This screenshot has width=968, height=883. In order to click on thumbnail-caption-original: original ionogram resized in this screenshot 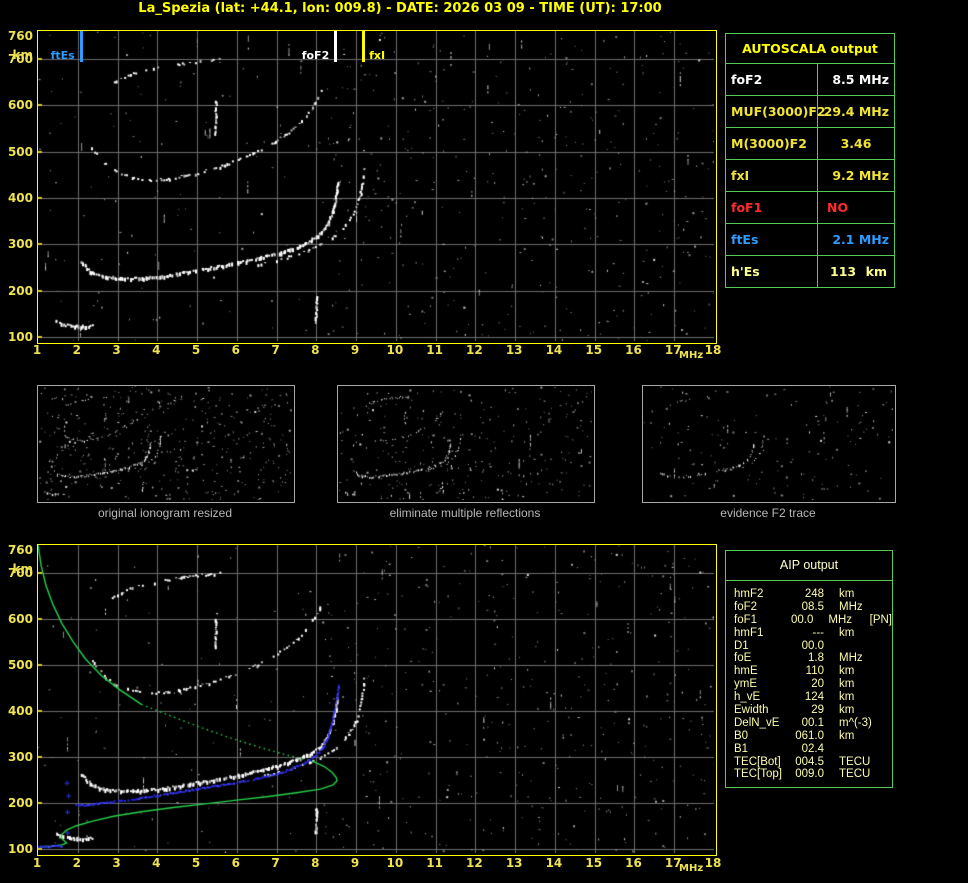, I will do `click(165, 513)`.